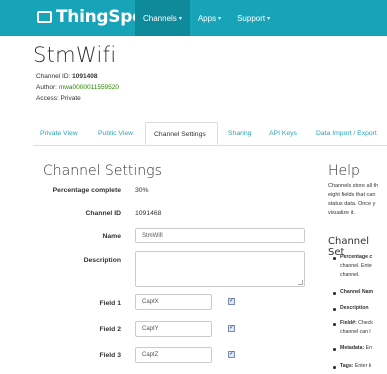  Describe the element at coordinates (59, 133) in the screenshot. I see `tab-private-view: Private View` at that location.